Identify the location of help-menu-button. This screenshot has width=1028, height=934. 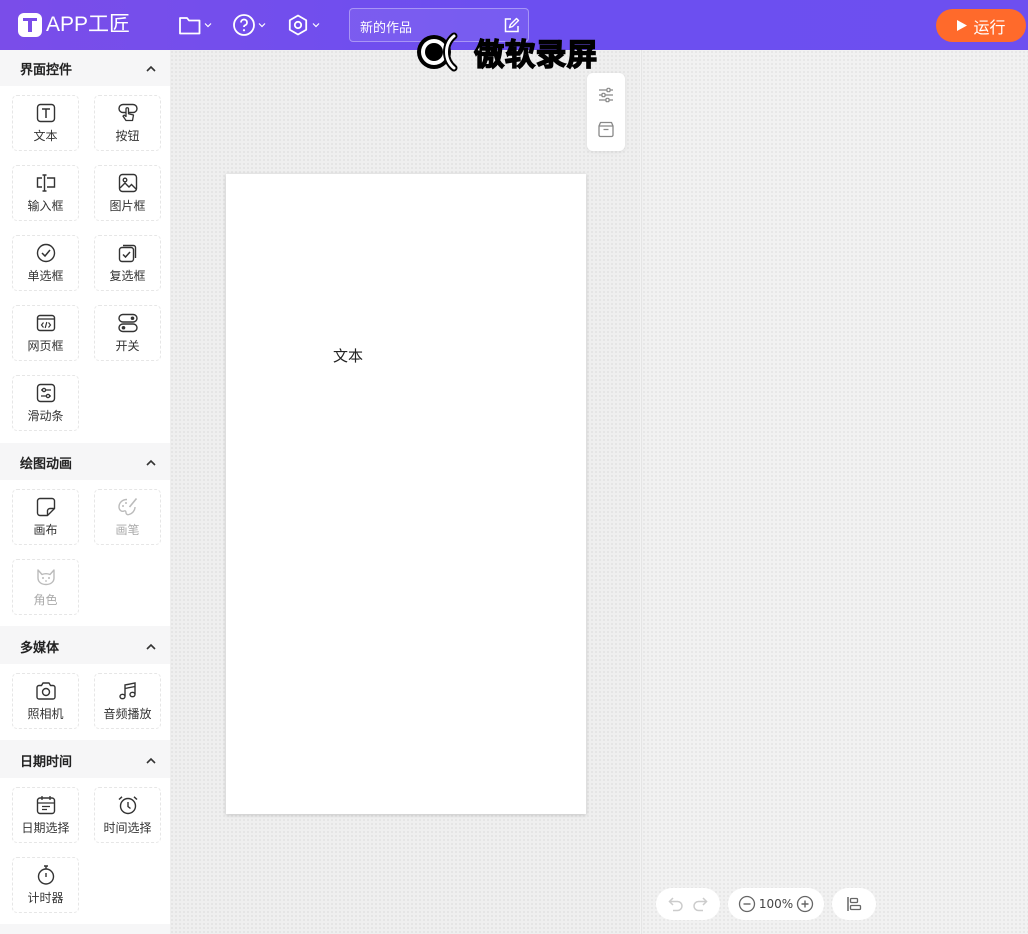
(249, 25).